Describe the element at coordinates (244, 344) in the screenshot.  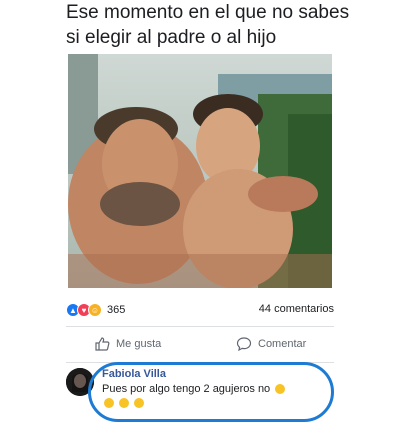
I see `speech-bubble-icon` at that location.